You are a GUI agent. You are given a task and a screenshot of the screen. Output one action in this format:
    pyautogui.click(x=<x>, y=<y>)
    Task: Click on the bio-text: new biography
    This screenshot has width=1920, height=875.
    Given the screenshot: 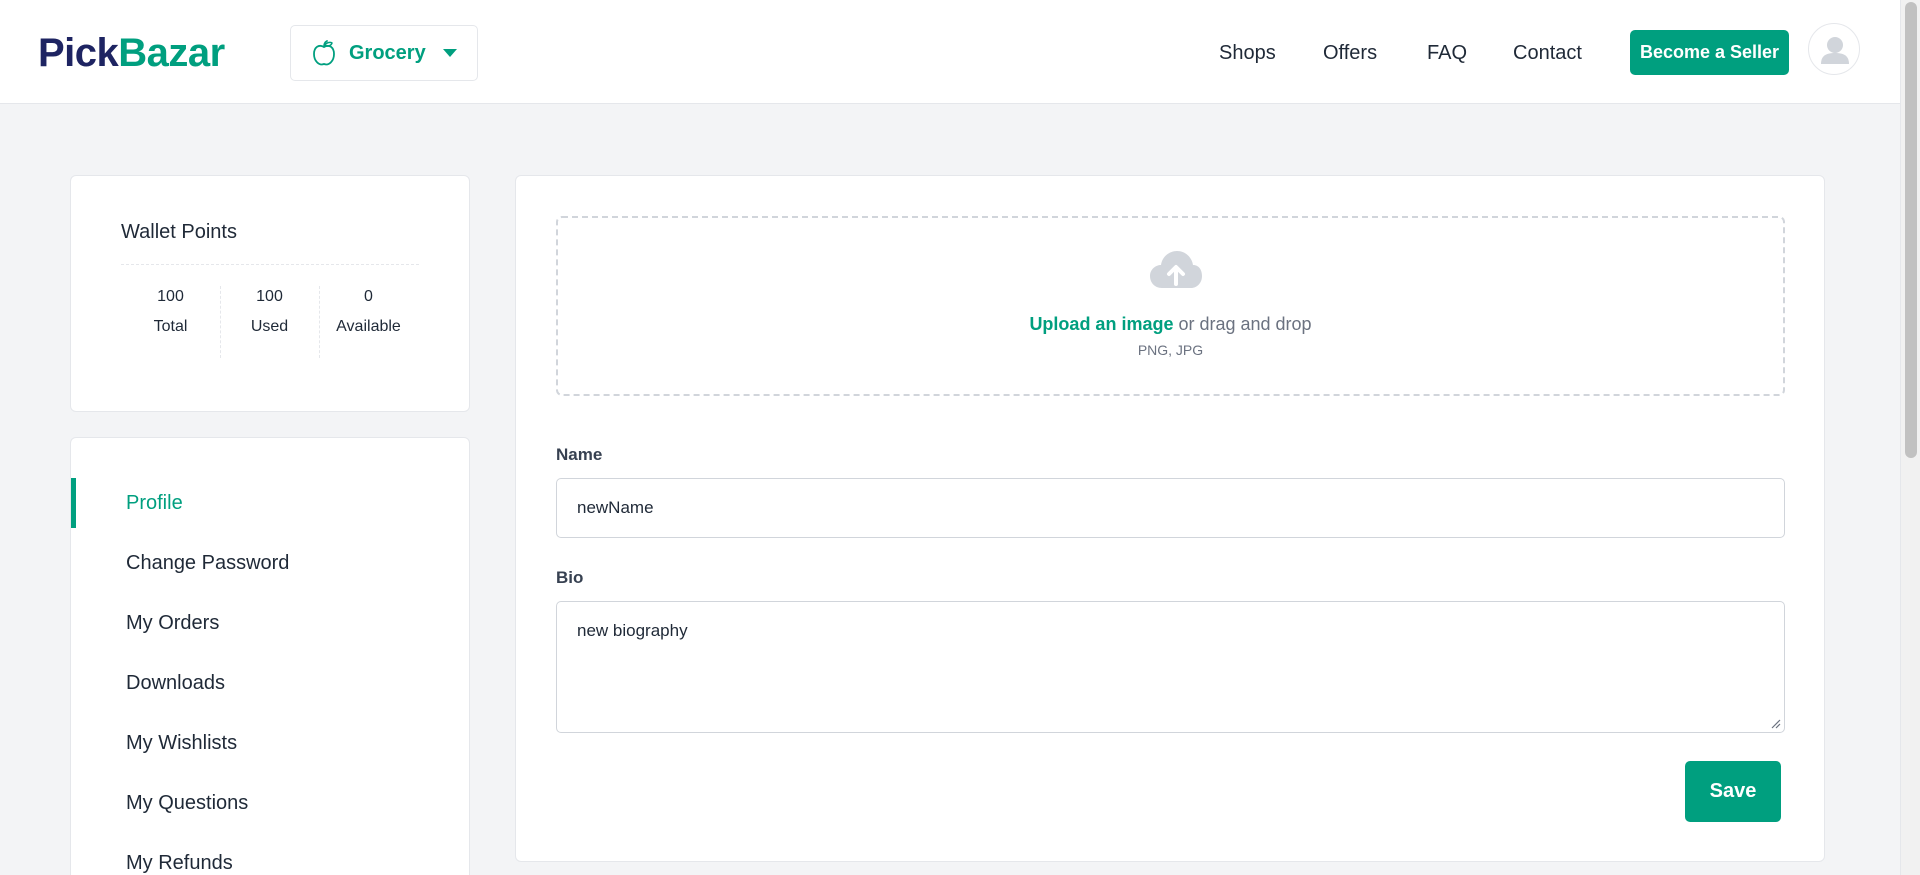 What is the action you would take?
    pyautogui.click(x=632, y=630)
    